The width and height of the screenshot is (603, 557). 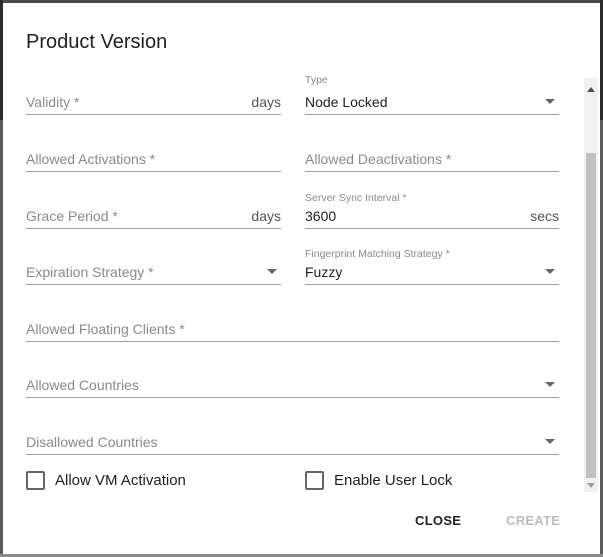 I want to click on allowed-floating-clients-placeholder: Allowed Floating Clients *, so click(x=105, y=329).